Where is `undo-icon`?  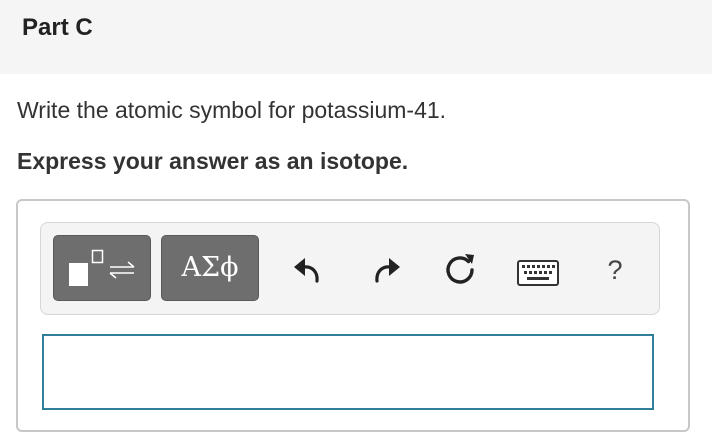
undo-icon is located at coordinates (306, 270).